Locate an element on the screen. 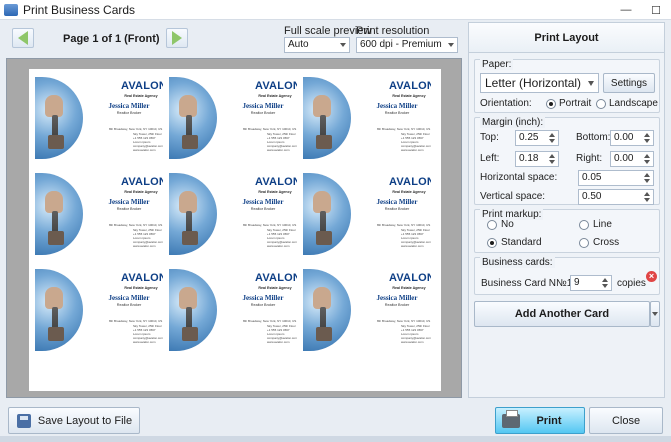 The image size is (671, 442). horizontal-space-input: 0.05 is located at coordinates (616, 178).